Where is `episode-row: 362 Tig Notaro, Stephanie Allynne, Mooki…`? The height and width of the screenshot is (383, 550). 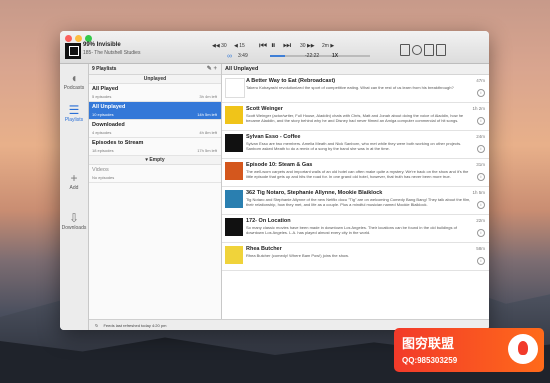
episode-row: 362 Tig Notaro, Stephanie Allynne, Mooki… is located at coordinates (355, 201).